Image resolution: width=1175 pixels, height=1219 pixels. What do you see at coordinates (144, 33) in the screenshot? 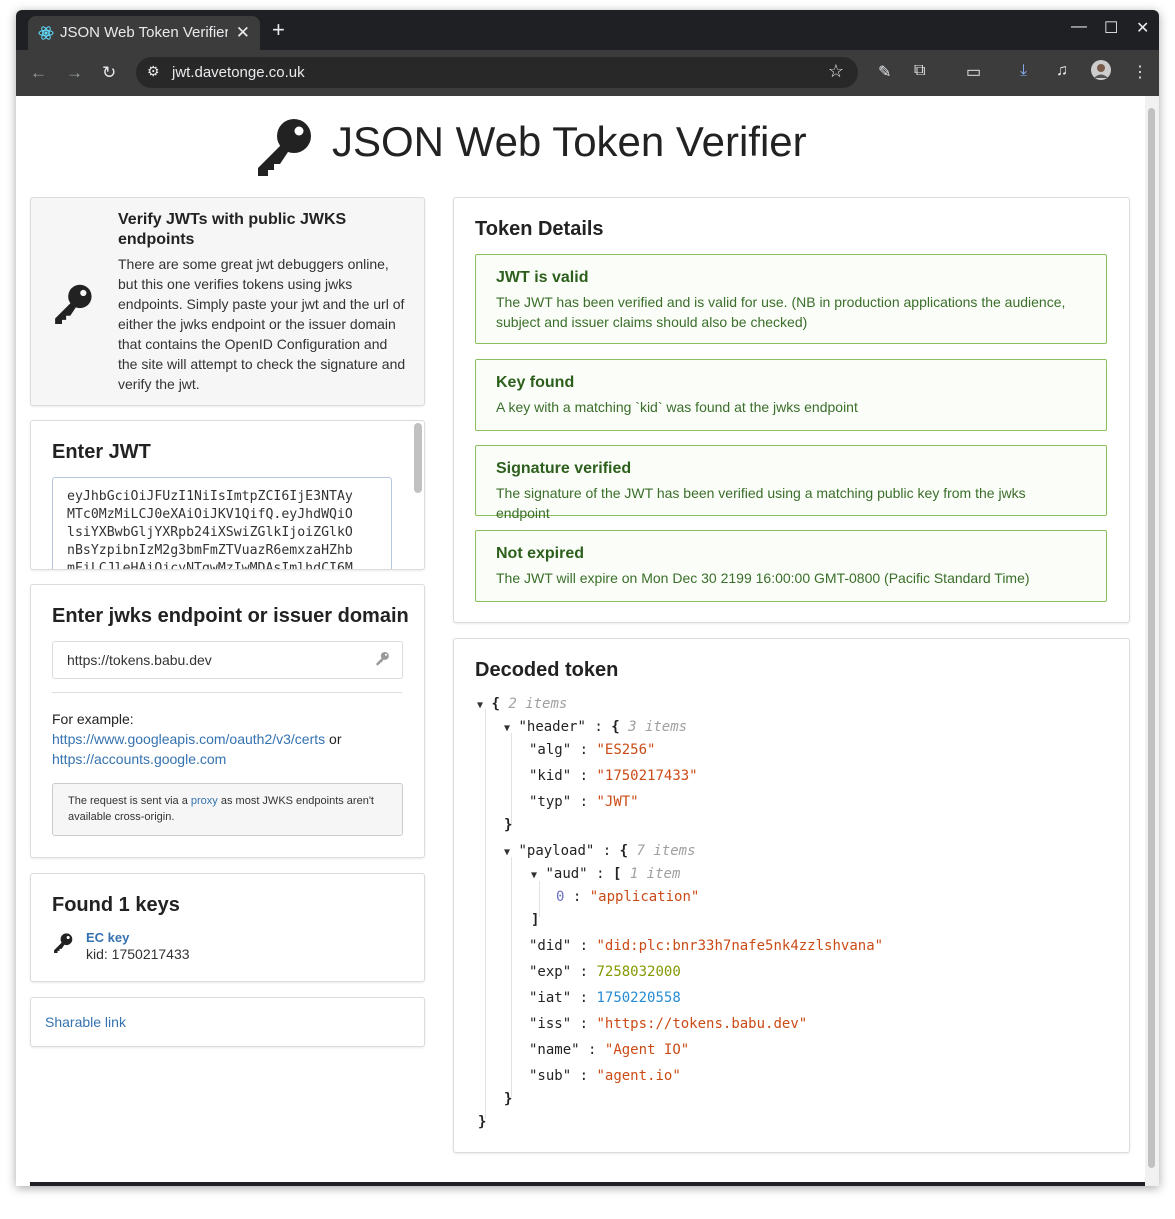
I see `browser-tab: JSON Web Token Verifier ✕` at bounding box center [144, 33].